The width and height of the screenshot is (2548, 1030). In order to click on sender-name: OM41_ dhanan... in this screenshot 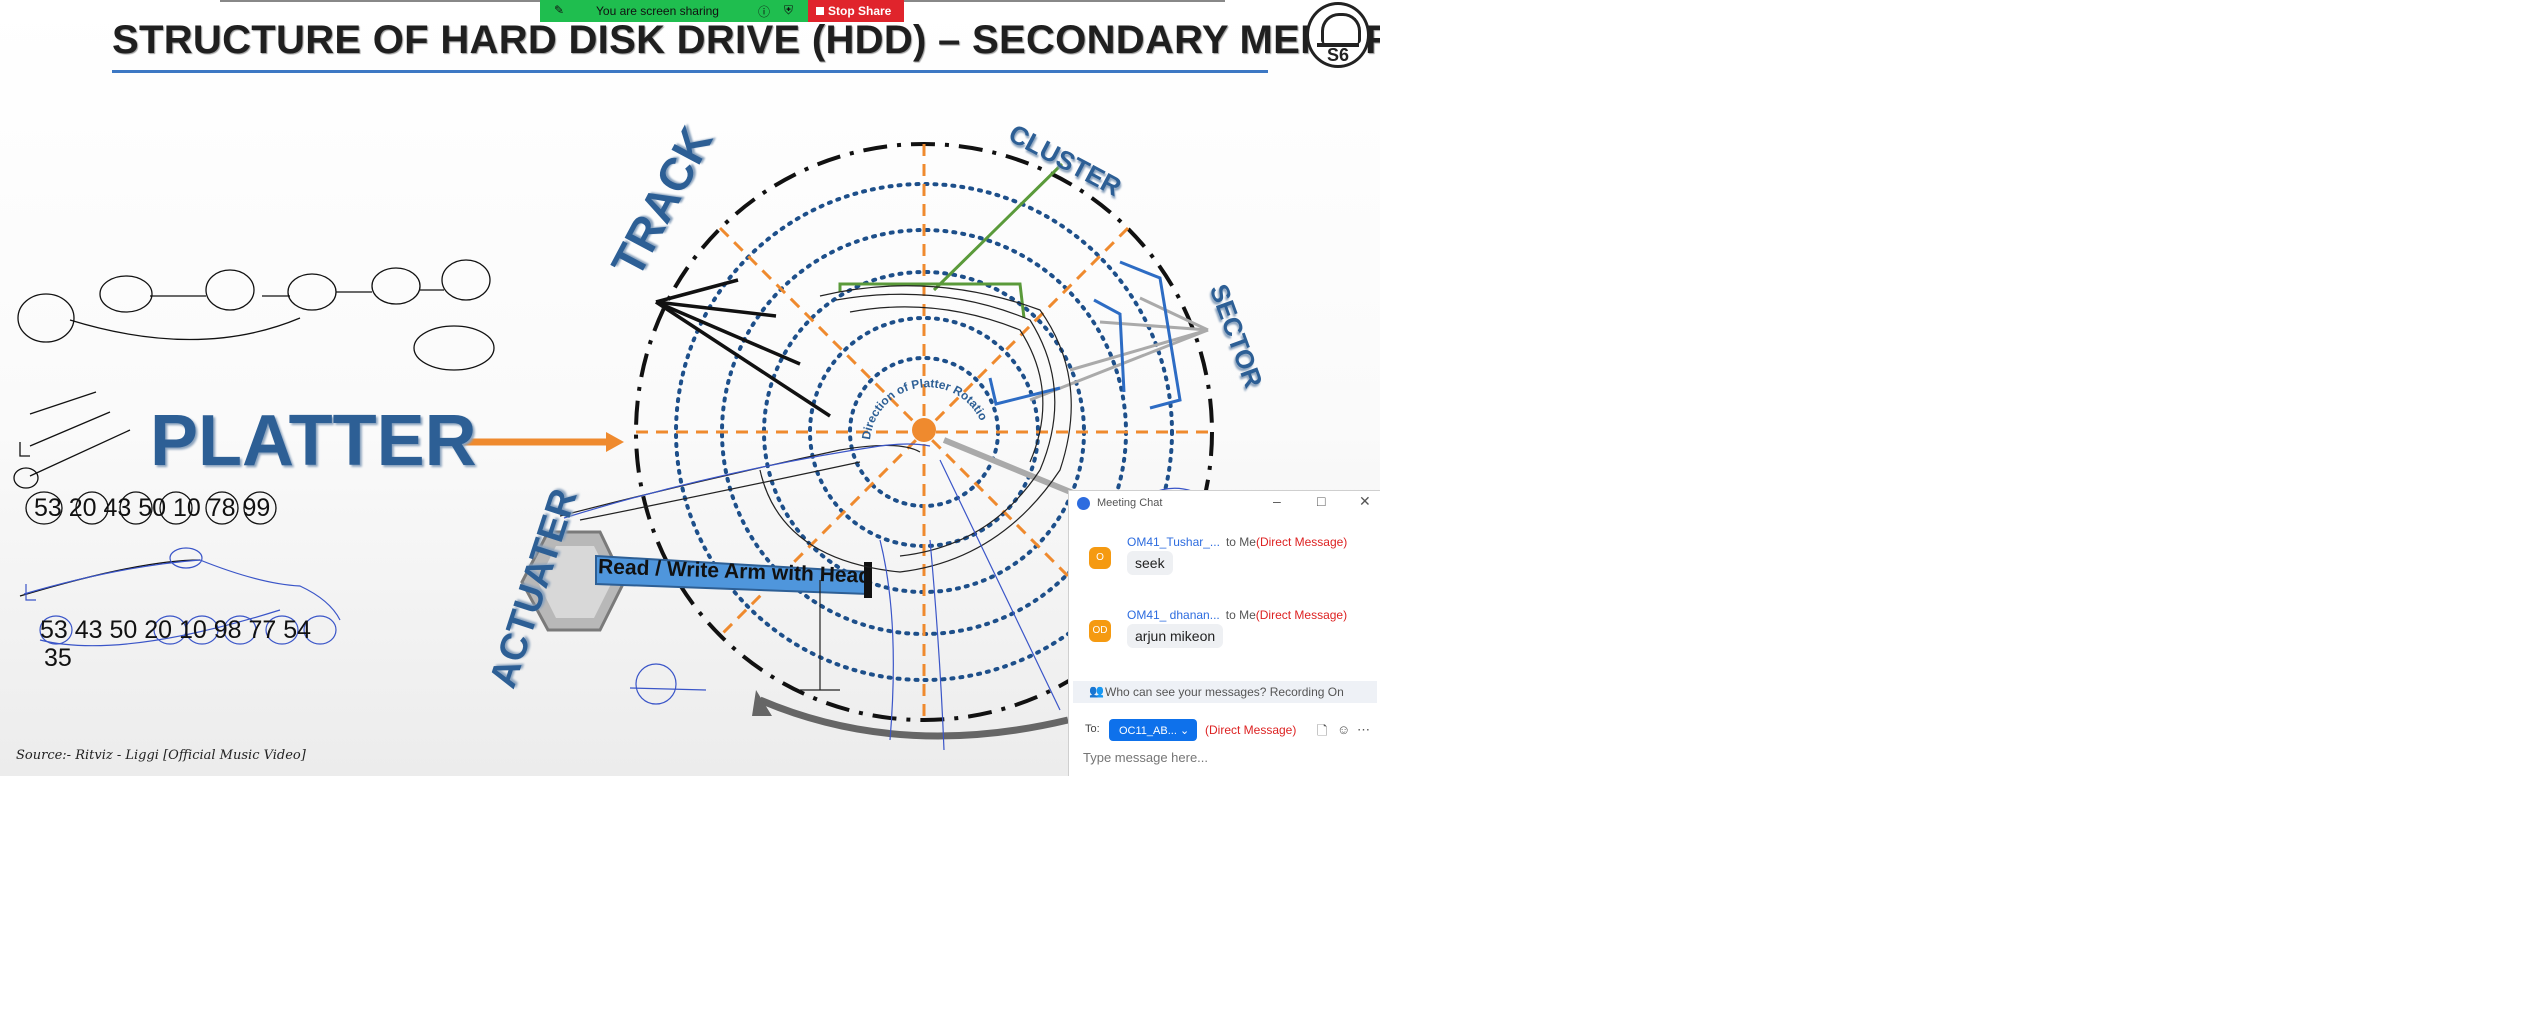, I will do `click(1173, 615)`.